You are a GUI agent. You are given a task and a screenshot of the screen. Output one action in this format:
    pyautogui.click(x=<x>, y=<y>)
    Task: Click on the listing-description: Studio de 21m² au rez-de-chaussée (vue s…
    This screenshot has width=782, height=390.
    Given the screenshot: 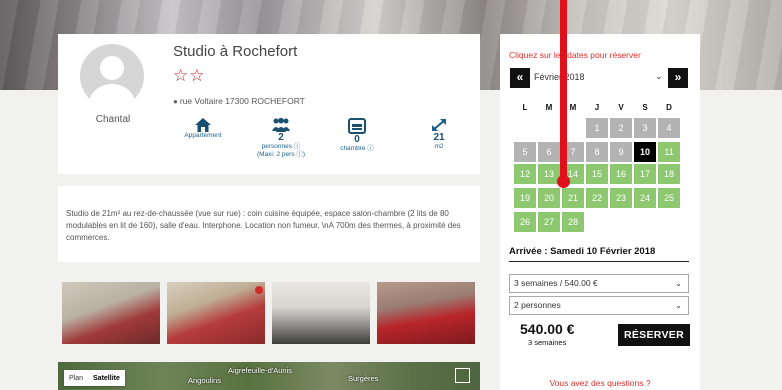 What is the action you would take?
    pyautogui.click(x=263, y=225)
    